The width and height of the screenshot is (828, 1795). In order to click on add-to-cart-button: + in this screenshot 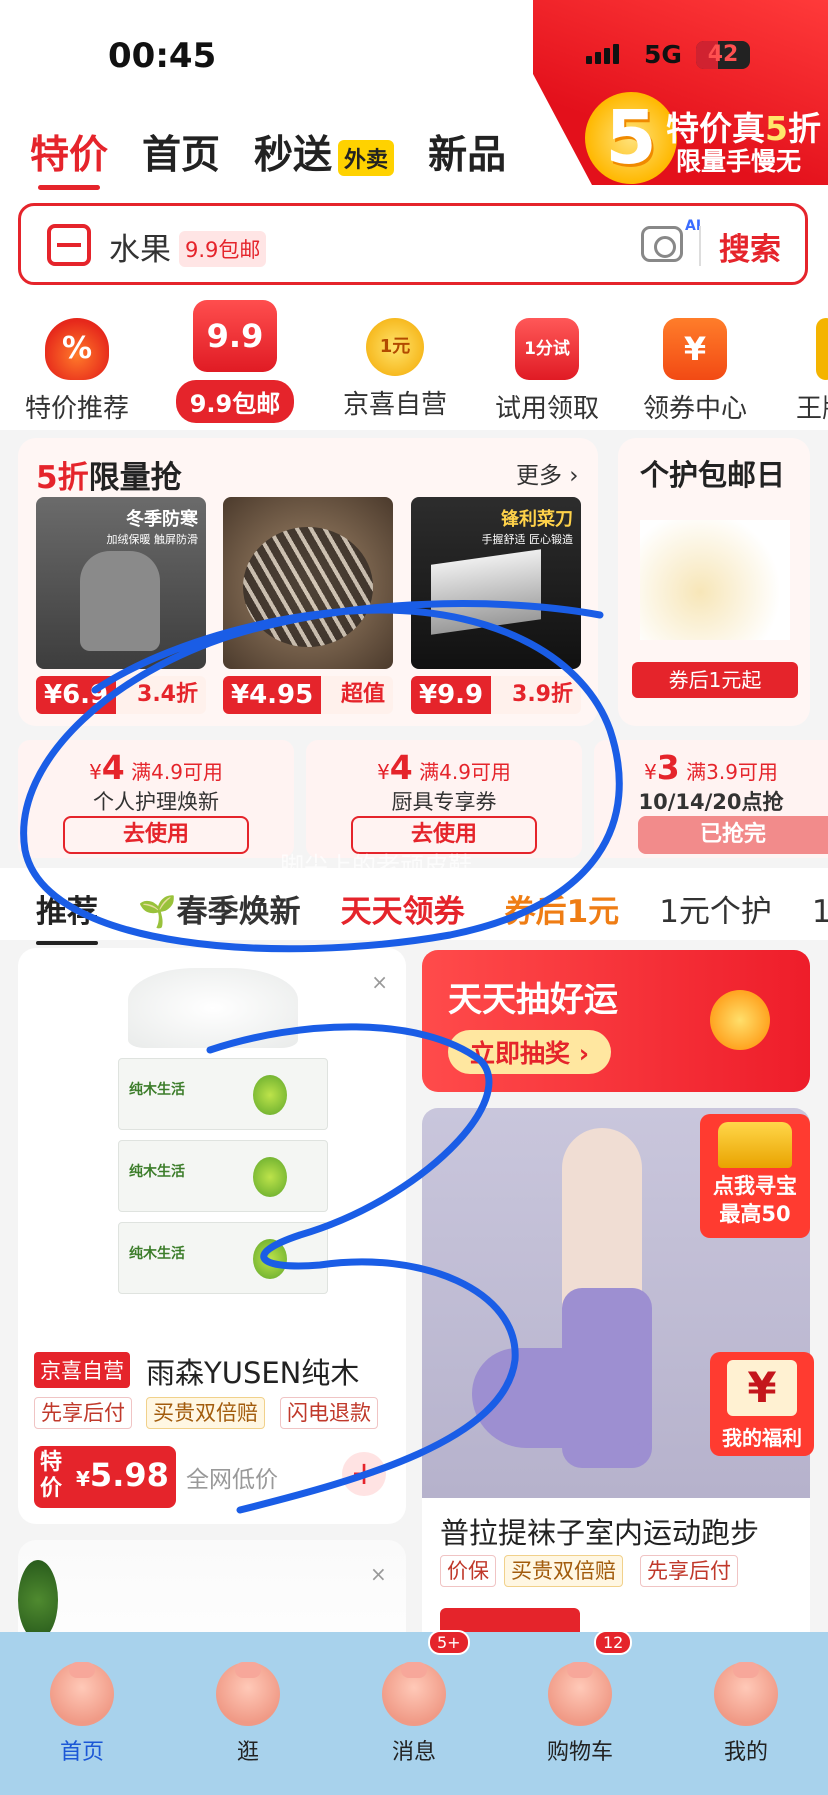, I will do `click(364, 1474)`.